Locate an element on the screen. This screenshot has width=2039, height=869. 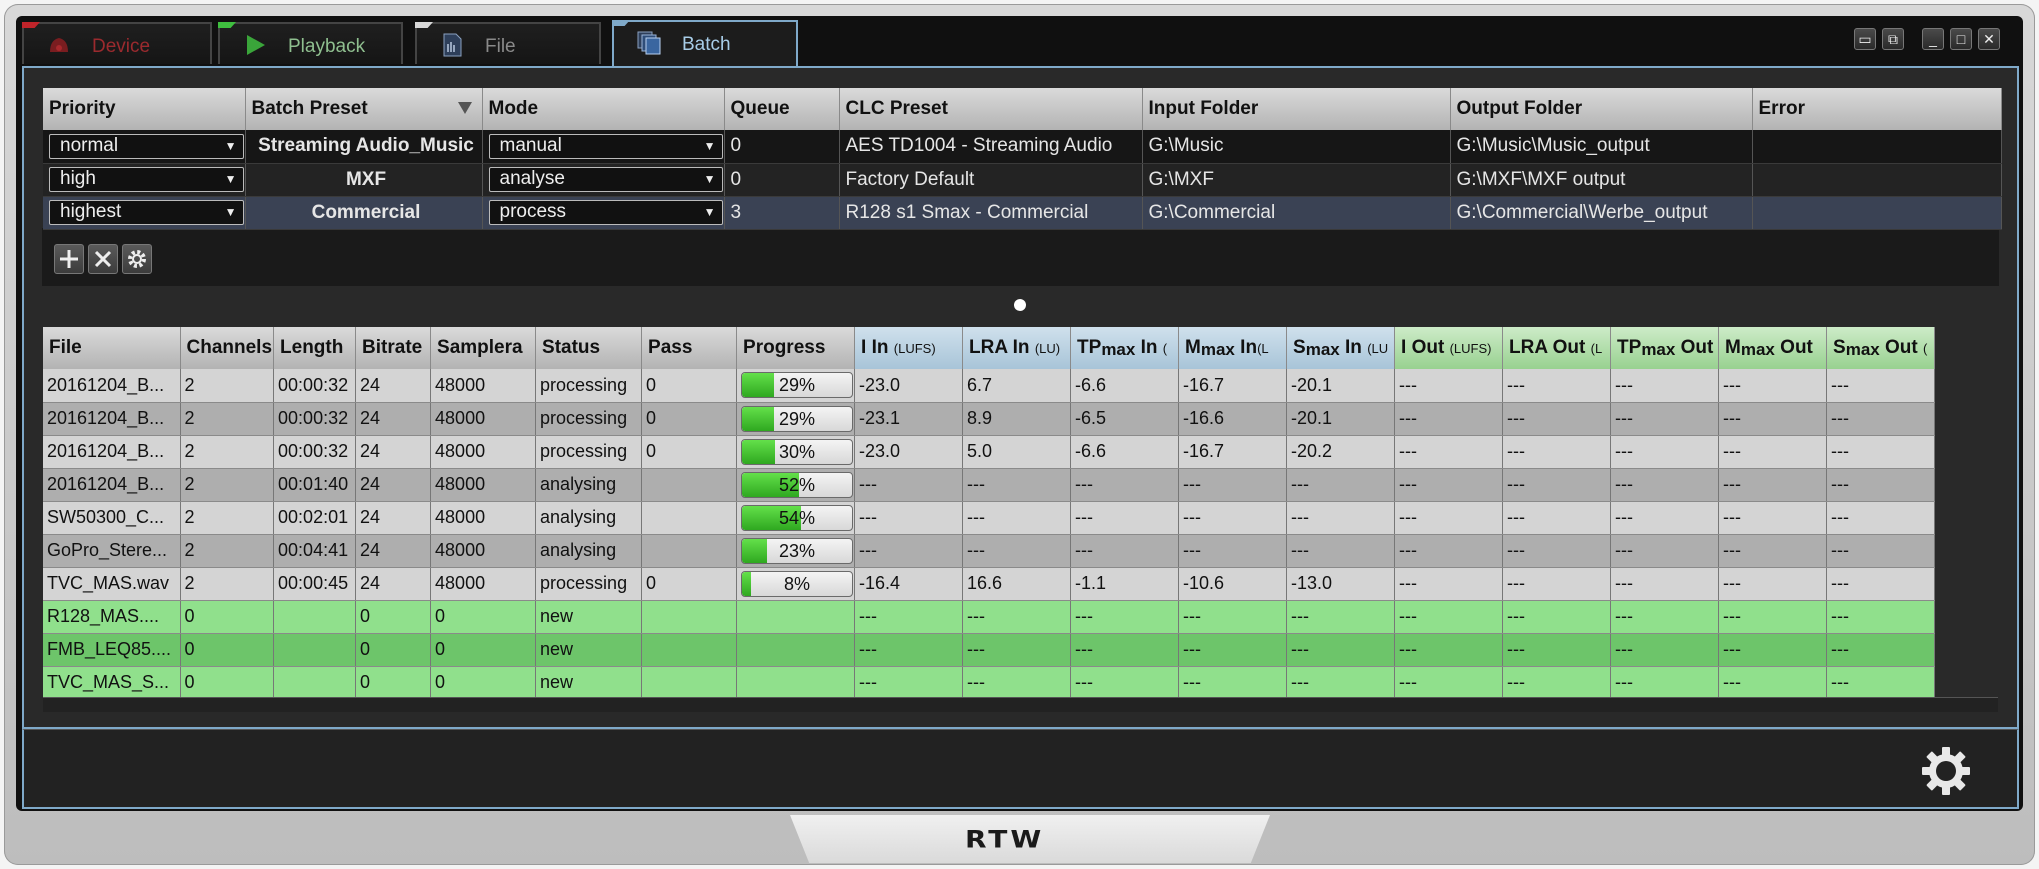
s-out-cell: --- is located at coordinates (1881, 650).